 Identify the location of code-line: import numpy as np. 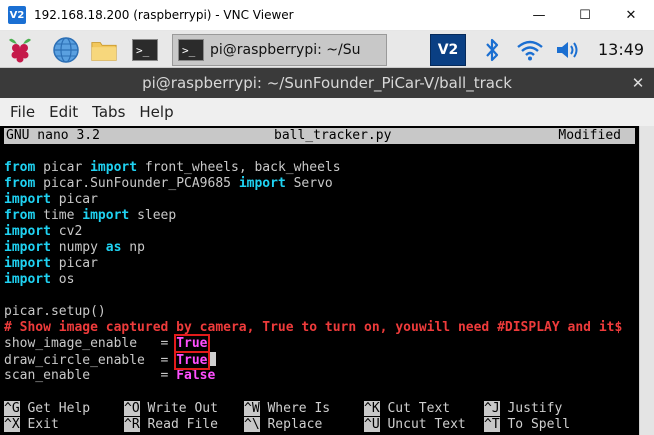
(313, 248).